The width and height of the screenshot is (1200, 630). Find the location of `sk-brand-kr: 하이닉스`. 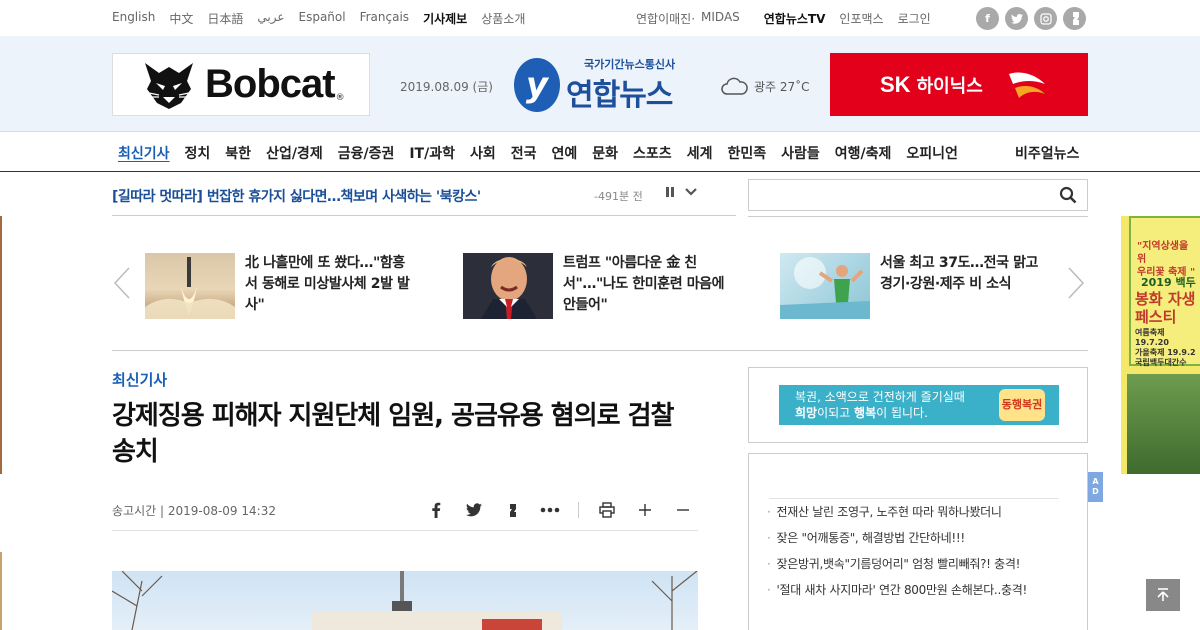

sk-brand-kr: 하이닉스 is located at coordinates (949, 86).